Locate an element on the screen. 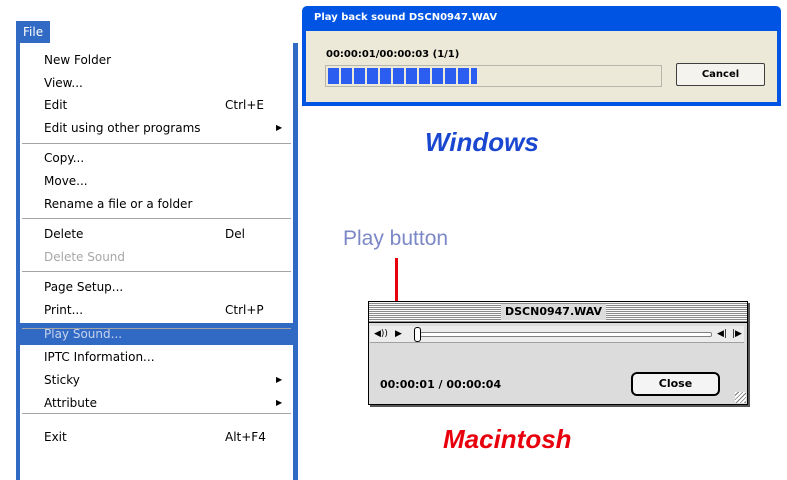 This screenshot has width=787, height=480. menu-item: Attribute ▶ is located at coordinates (156, 403).